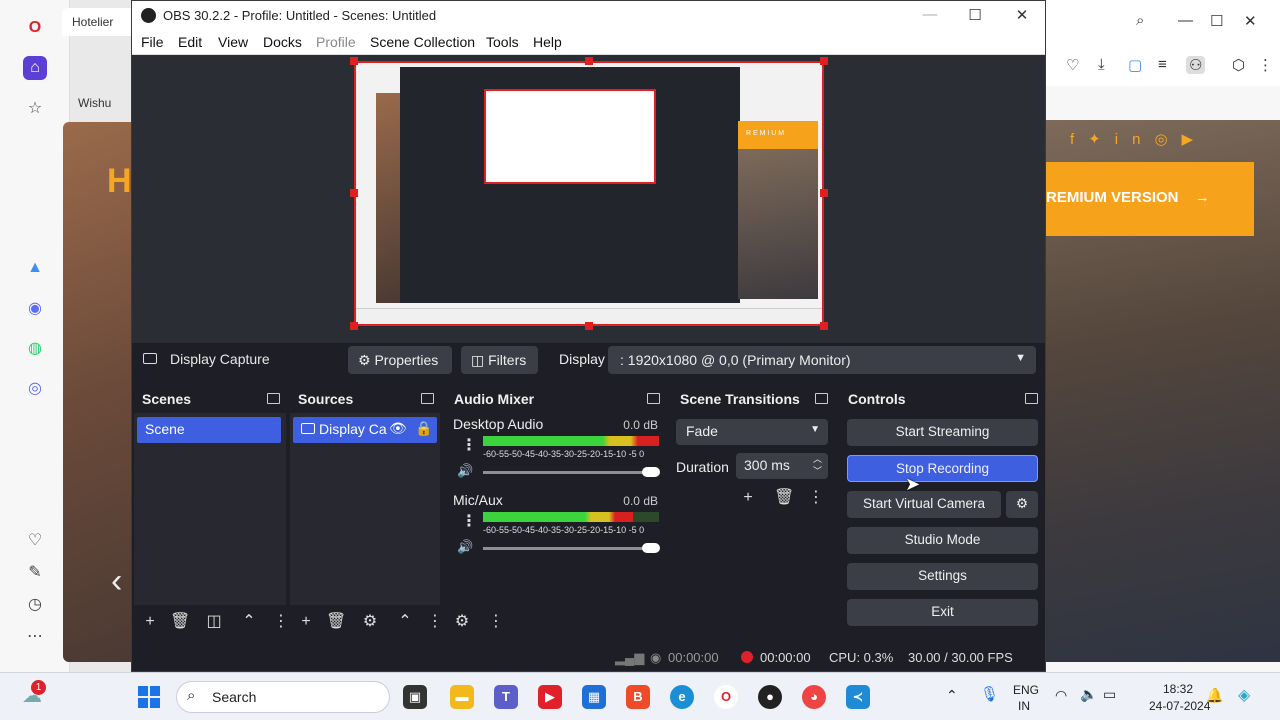 Image resolution: width=1280 pixels, height=720 pixels. I want to click on edit-icon: ✎, so click(35, 572).